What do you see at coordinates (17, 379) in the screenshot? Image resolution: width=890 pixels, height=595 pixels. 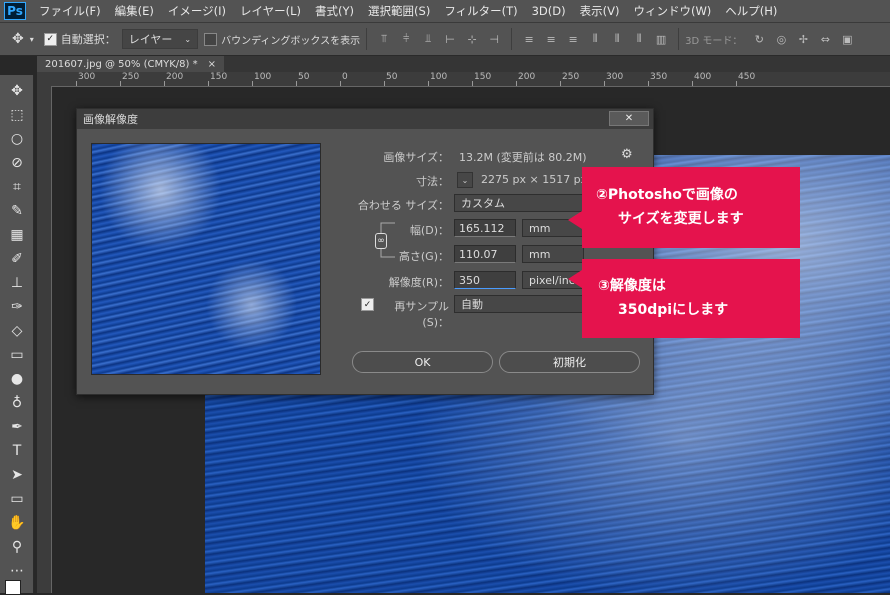 I see `blur-tool-icon: ●` at bounding box center [17, 379].